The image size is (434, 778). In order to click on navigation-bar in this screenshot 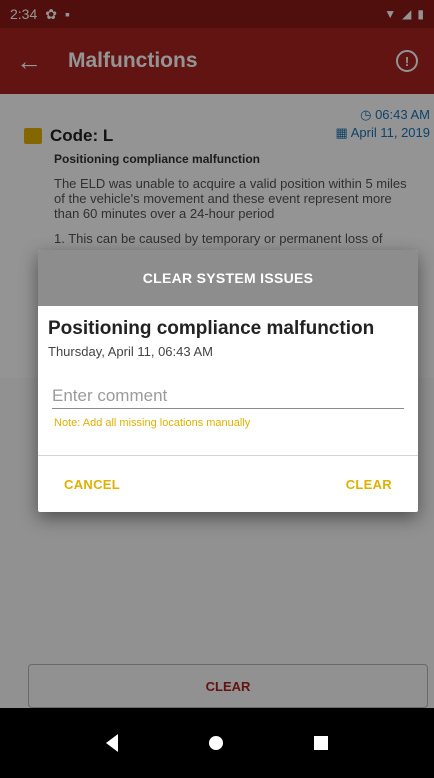, I will do `click(217, 743)`.